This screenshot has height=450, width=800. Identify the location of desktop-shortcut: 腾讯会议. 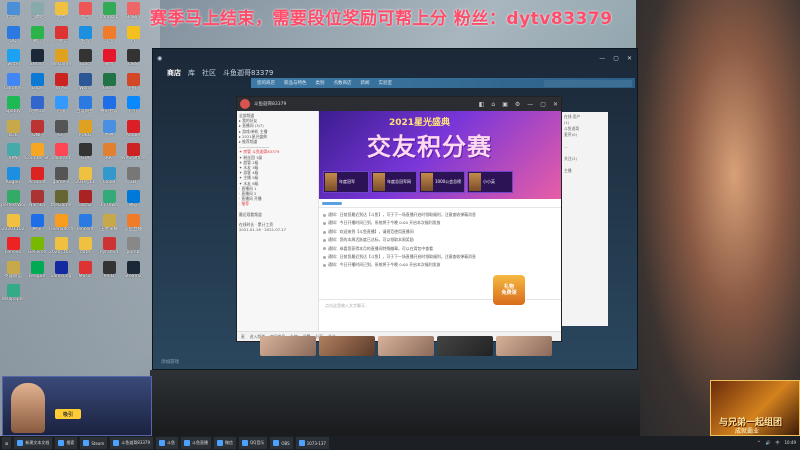
(109, 108).